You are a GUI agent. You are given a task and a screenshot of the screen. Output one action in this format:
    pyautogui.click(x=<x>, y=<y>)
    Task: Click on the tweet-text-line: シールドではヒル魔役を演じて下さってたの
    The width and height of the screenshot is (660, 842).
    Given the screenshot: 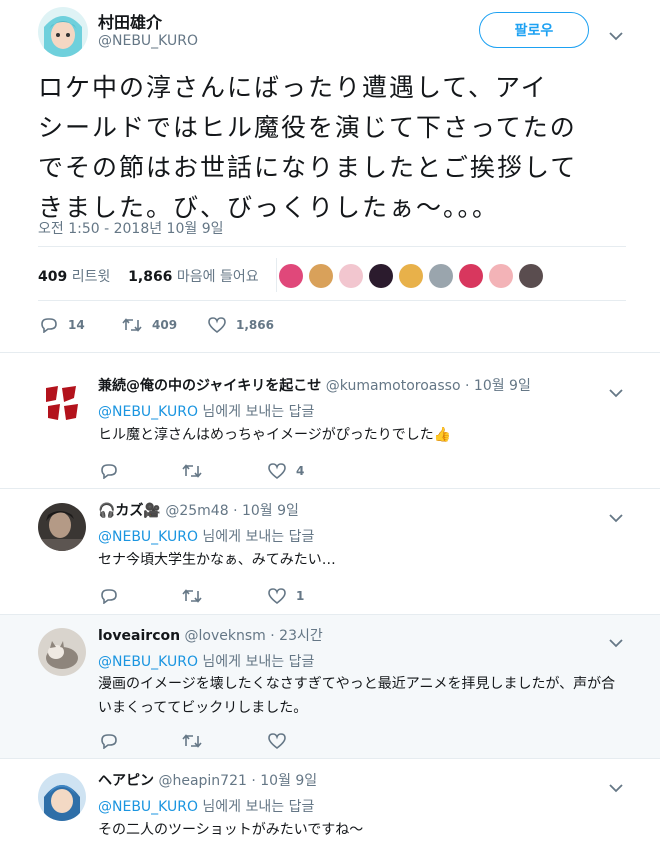 What is the action you would take?
    pyautogui.click(x=307, y=127)
    